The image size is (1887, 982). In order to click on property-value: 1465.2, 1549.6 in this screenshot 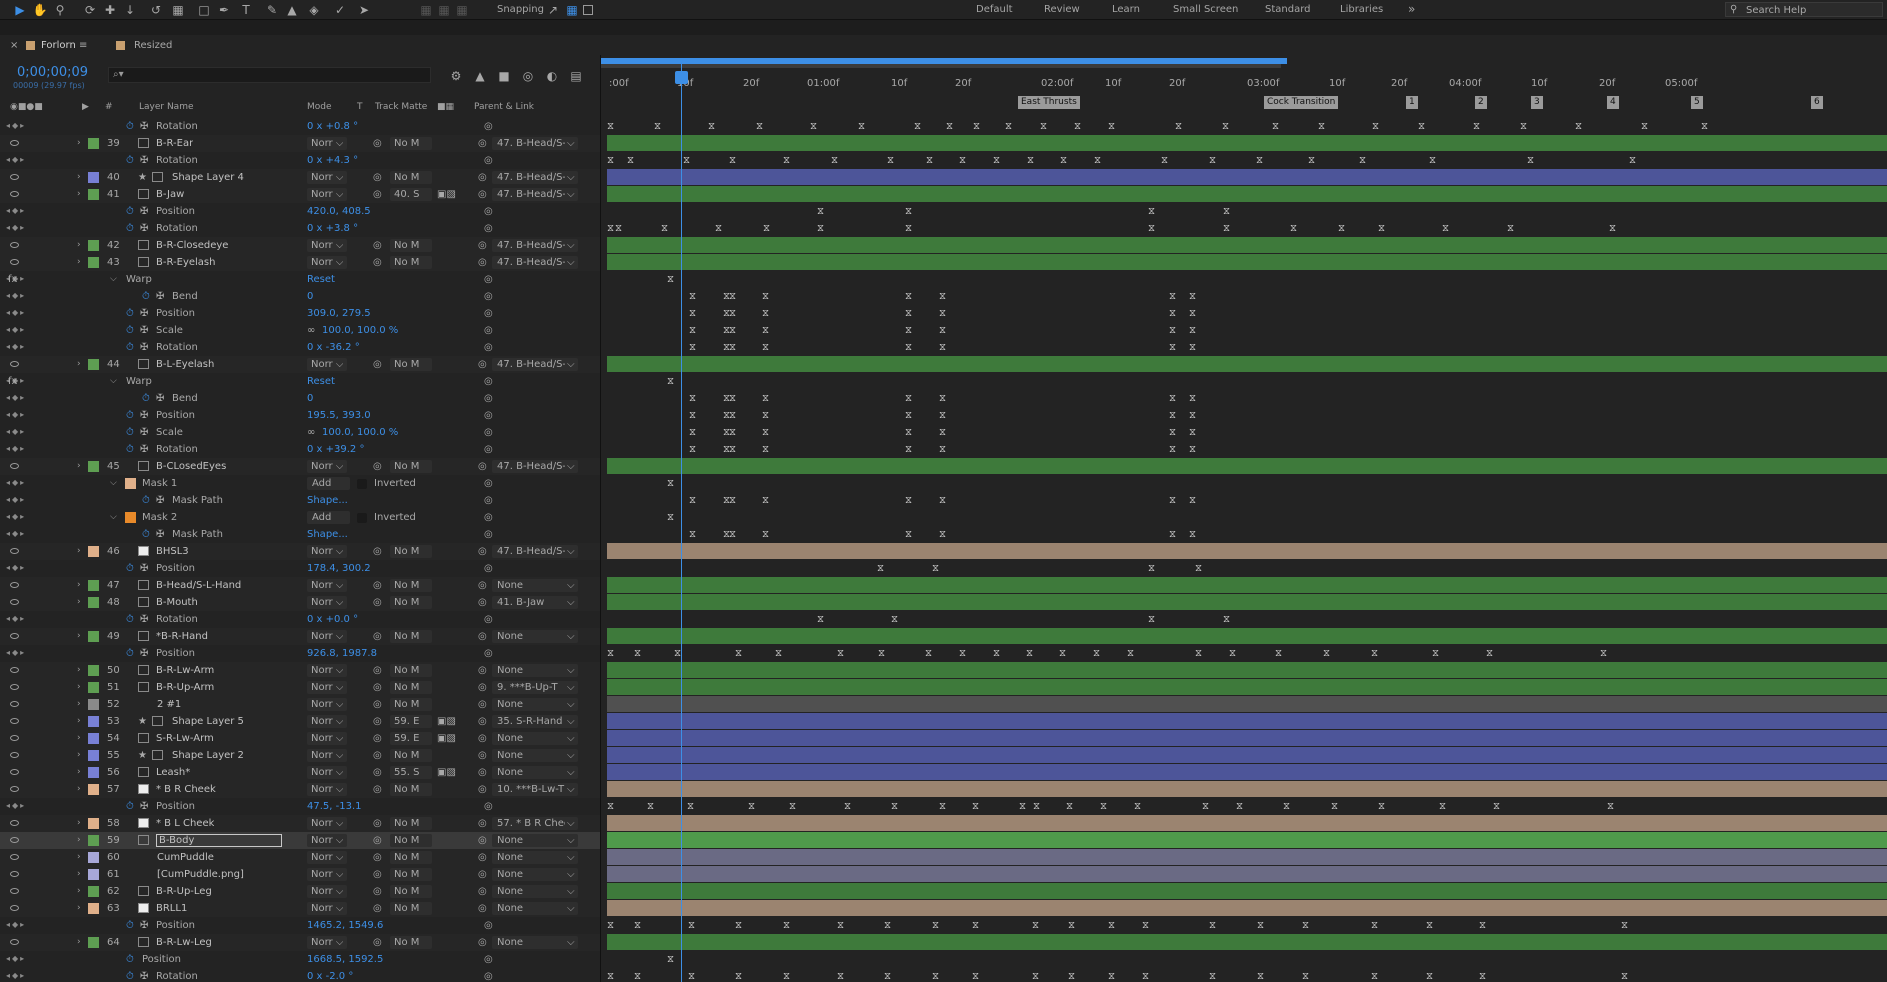, I will do `click(345, 925)`.